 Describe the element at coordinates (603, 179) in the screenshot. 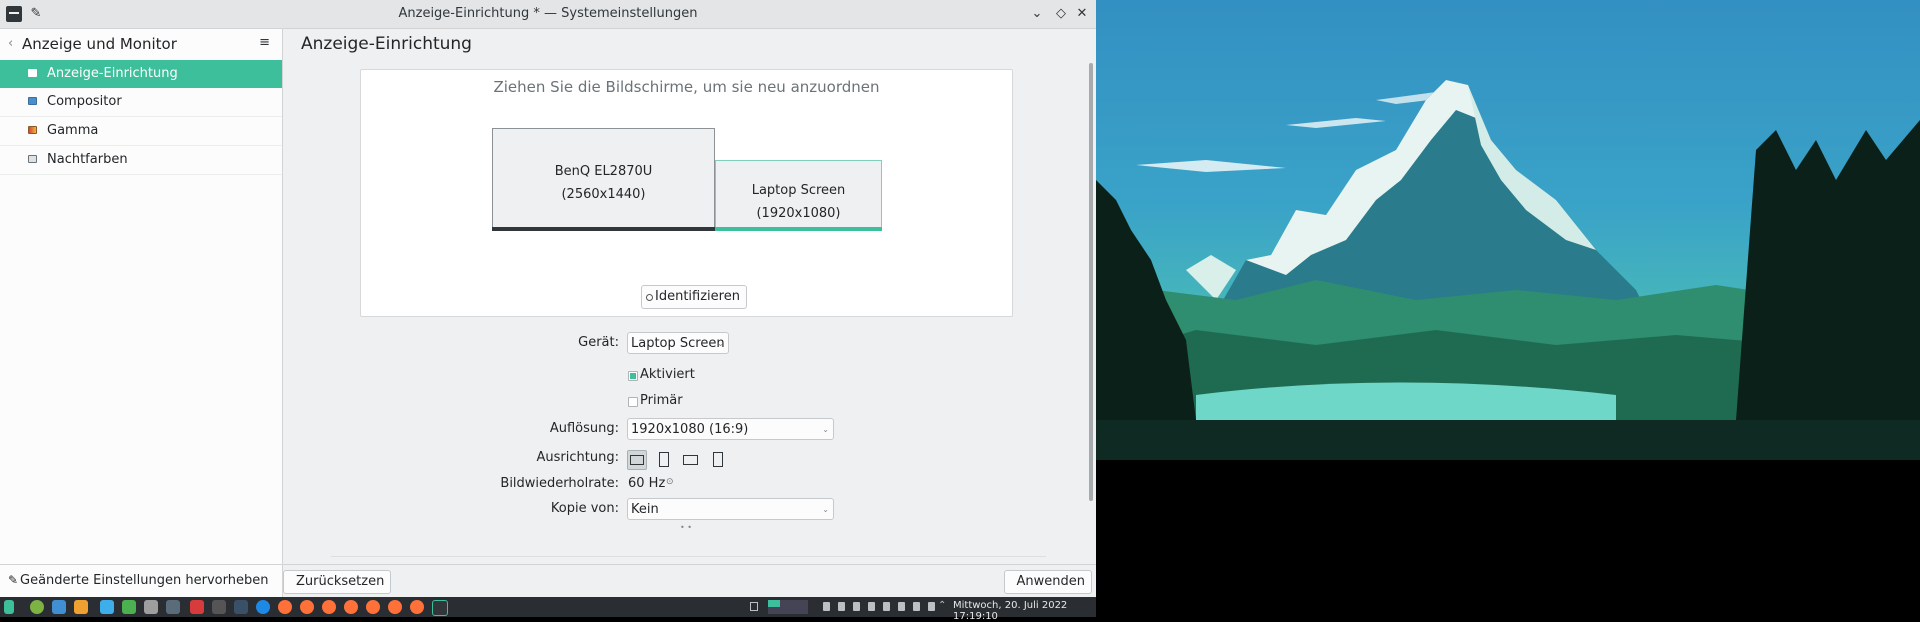

I see `screen-benq: BenQ EL2870U (2560x1440)` at that location.